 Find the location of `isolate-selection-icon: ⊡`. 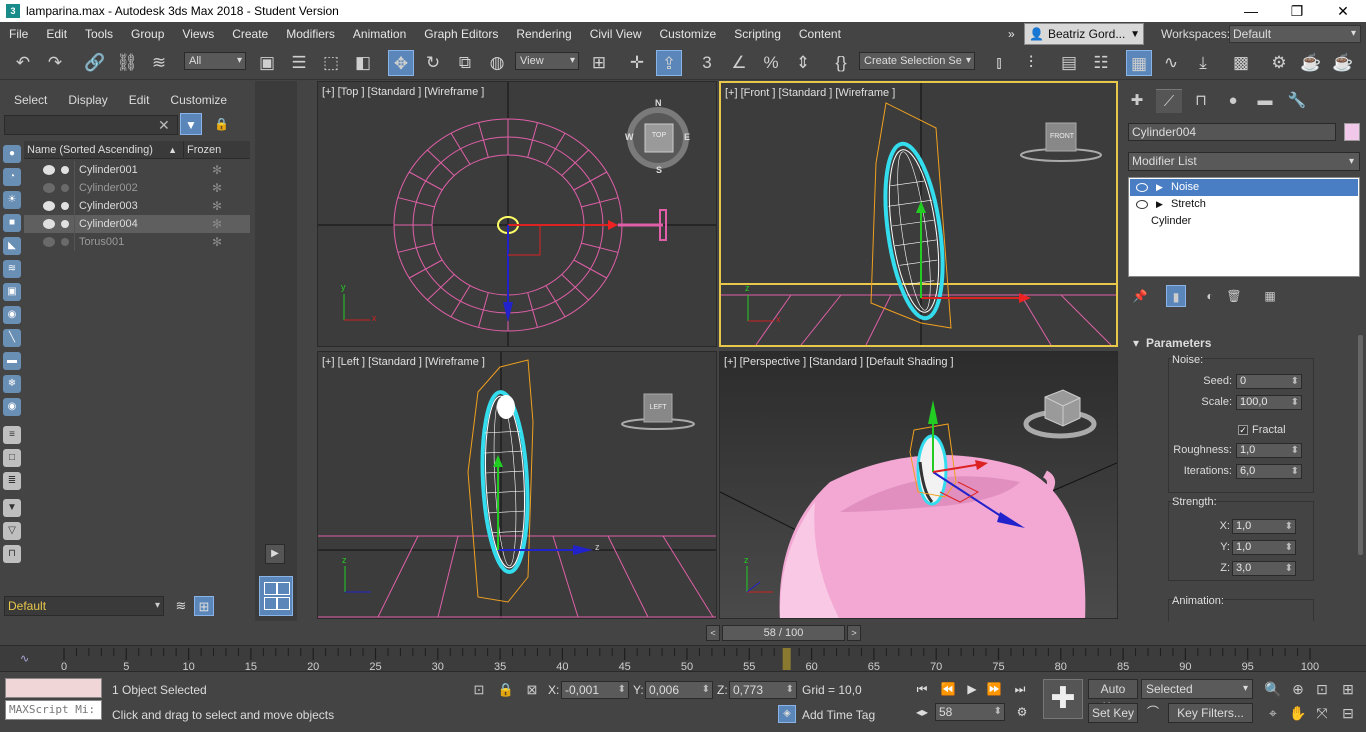

isolate-selection-icon: ⊡ is located at coordinates (479, 690).